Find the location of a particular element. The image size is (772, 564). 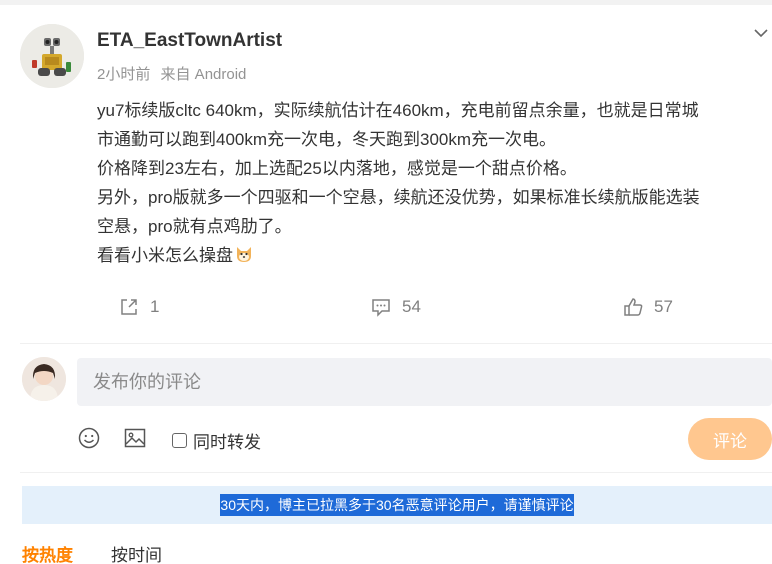

checkbox-box is located at coordinates (179, 440).